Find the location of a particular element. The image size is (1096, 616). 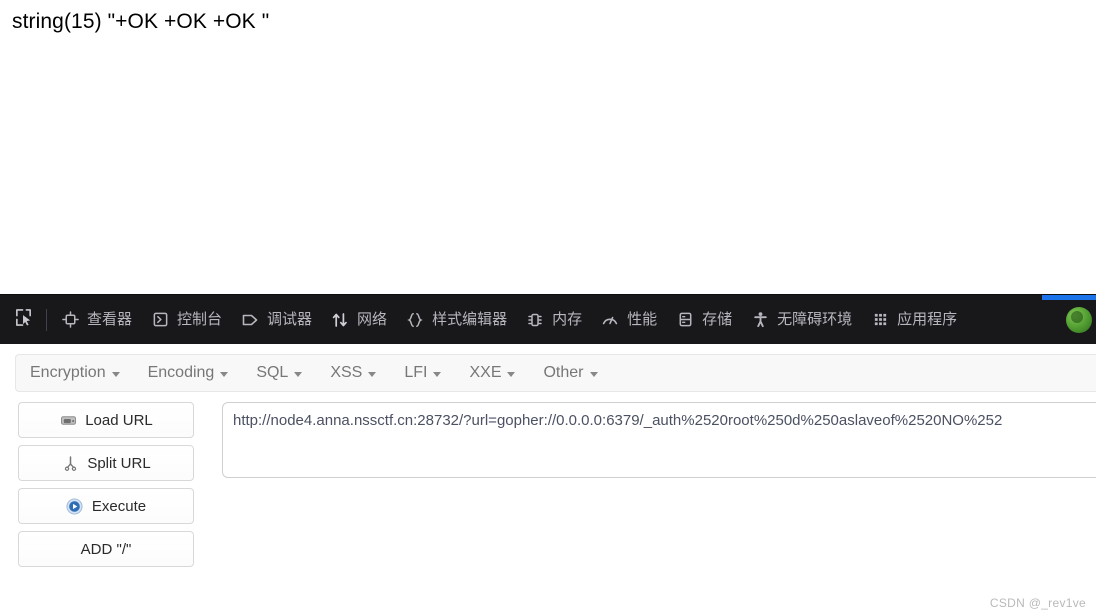

play-icon is located at coordinates (75, 506).